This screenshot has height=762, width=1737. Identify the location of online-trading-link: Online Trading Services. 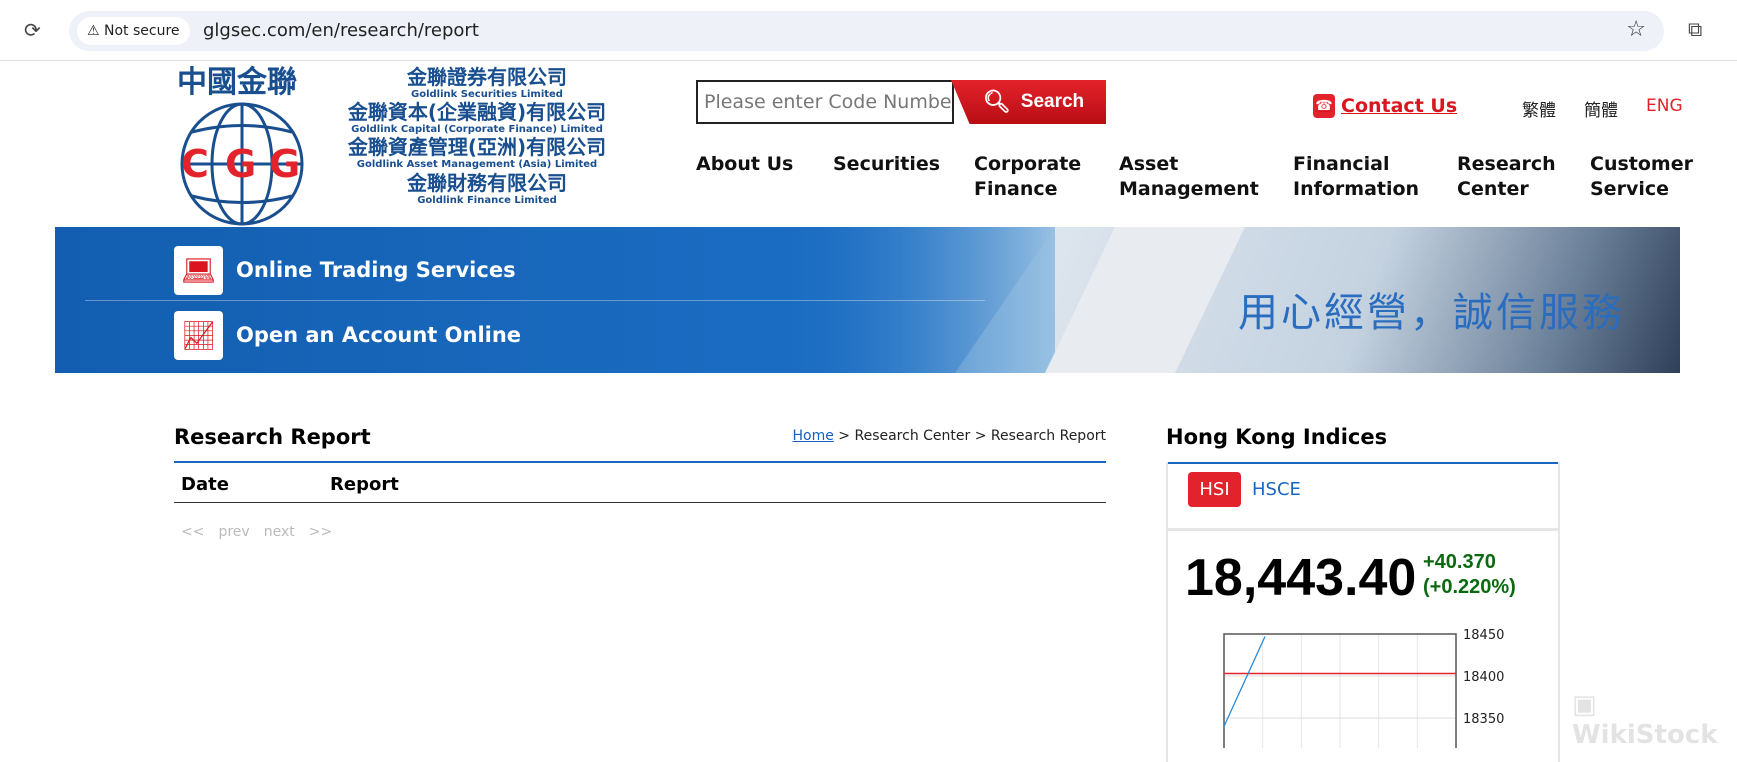
(376, 270).